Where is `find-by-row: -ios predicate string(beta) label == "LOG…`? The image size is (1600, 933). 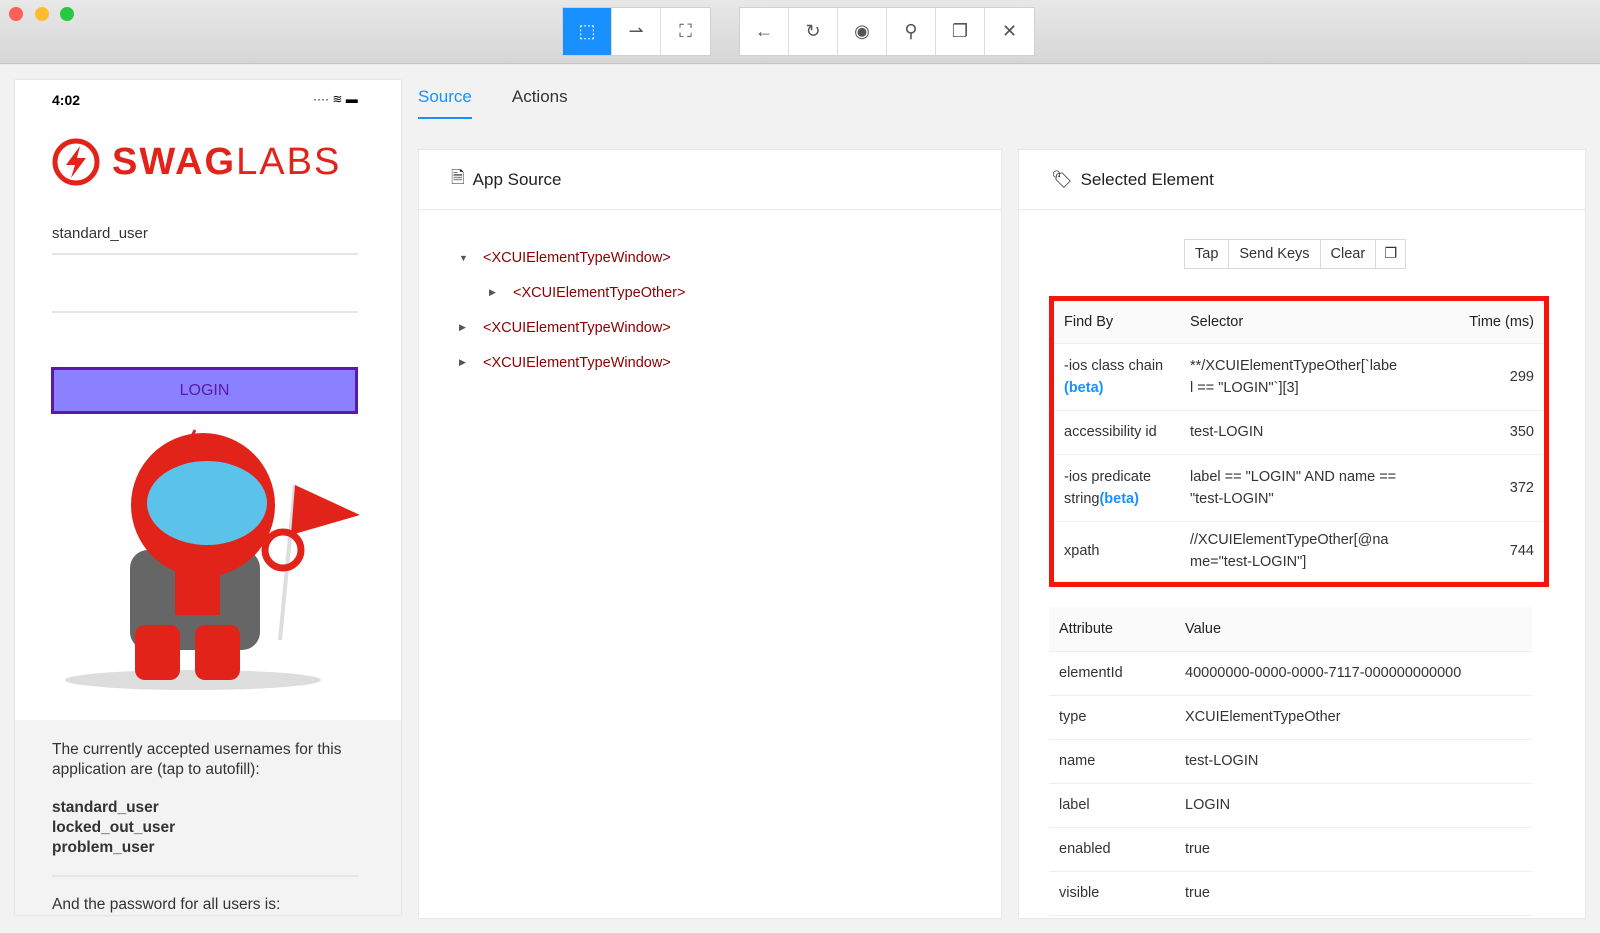 find-by-row: -ios predicate string(beta) label == "LOG… is located at coordinates (1299, 488).